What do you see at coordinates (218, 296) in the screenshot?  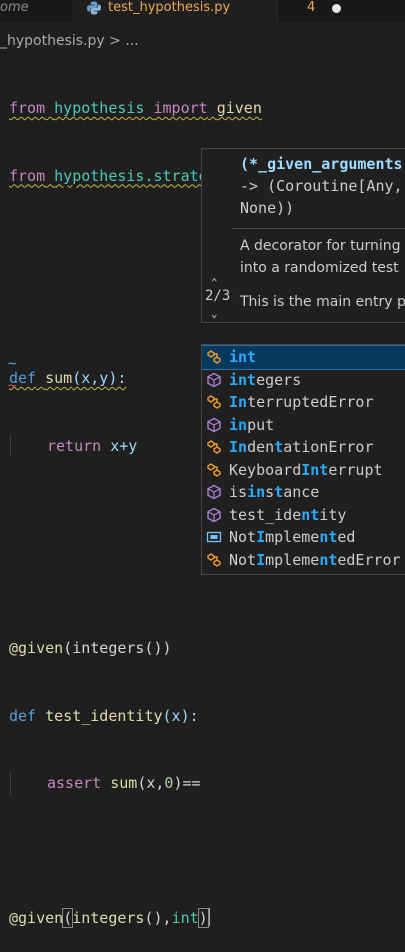 I see `overload-counter: 2/3` at bounding box center [218, 296].